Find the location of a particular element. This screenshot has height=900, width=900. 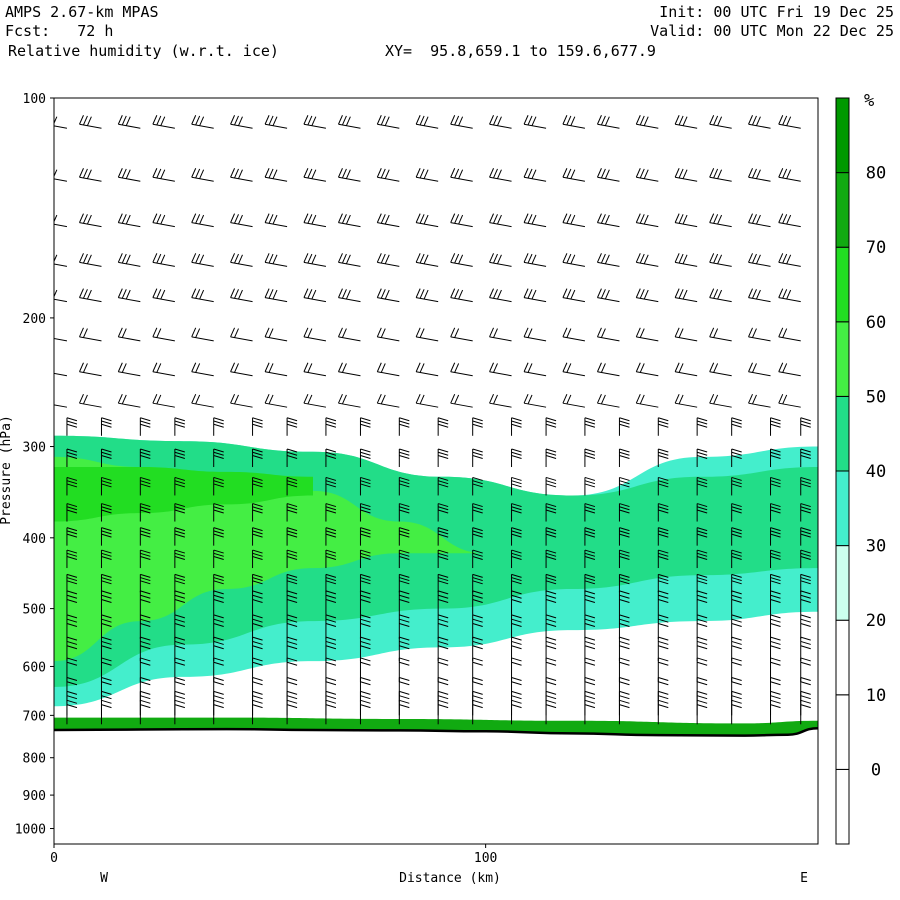

west-label: W is located at coordinates (104, 878).